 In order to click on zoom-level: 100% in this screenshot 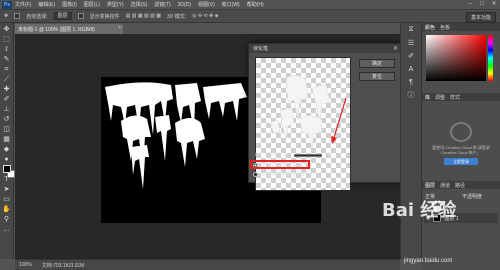, I will do `click(271, 155)`.